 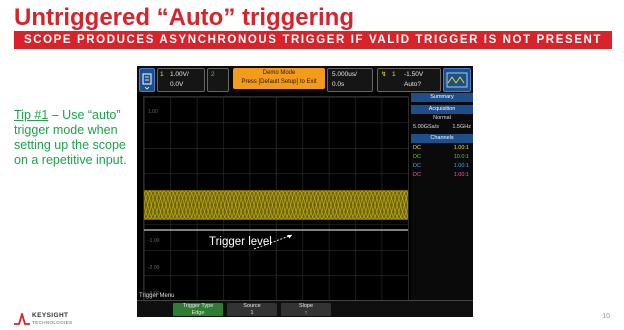 I want to click on acquisition-bandwidth: 1.5GHz, so click(x=461, y=127).